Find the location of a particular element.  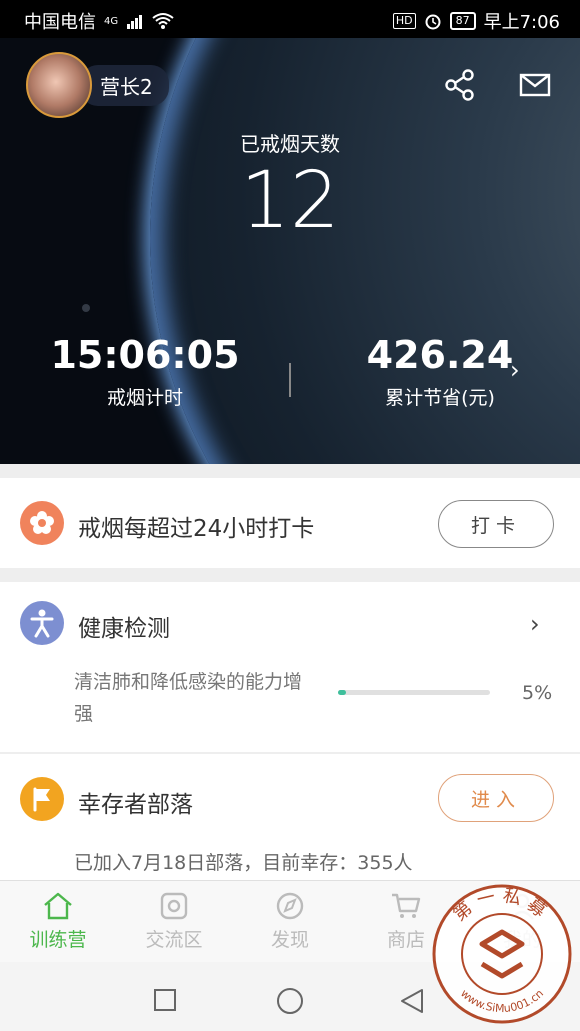

username: 营长2 is located at coordinates (124, 85).